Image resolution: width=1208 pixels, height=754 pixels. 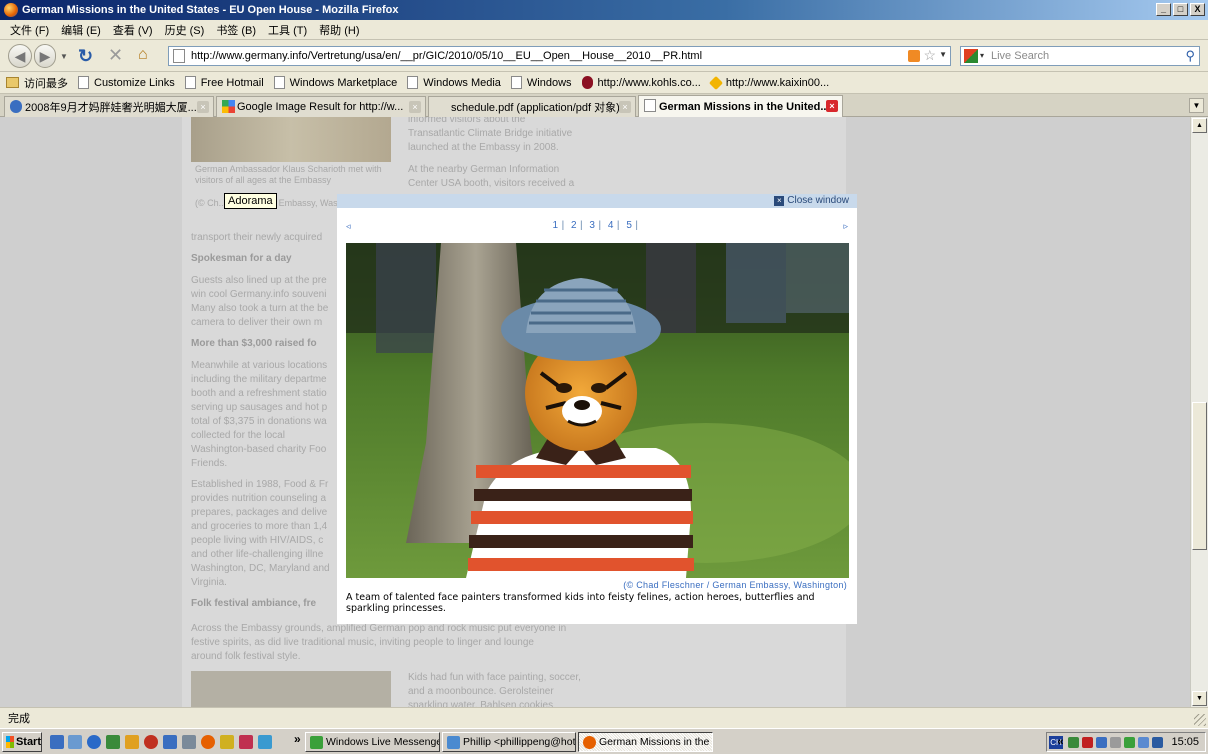 What do you see at coordinates (629, 225) in the screenshot?
I see `page-link-5: 5` at bounding box center [629, 225].